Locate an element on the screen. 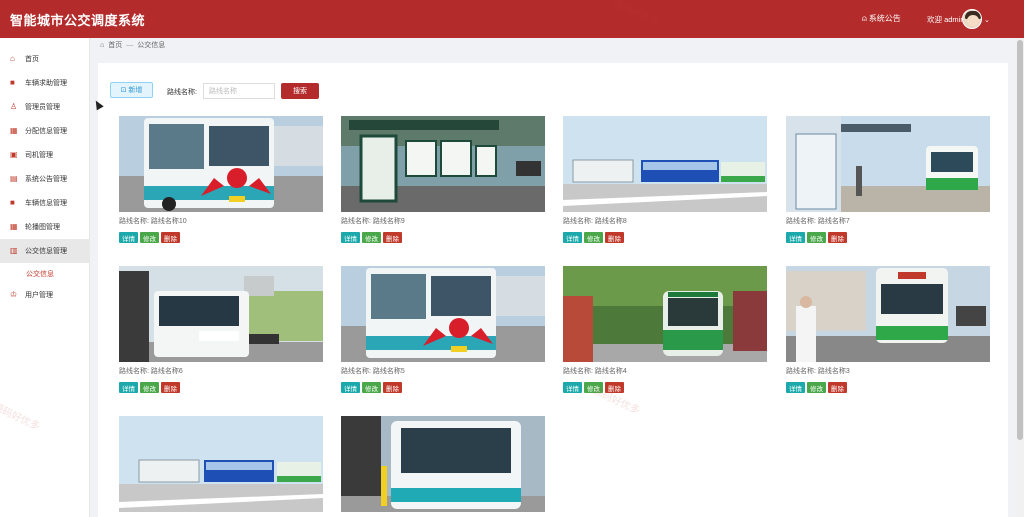 This screenshot has width=1024, height=517. sidebar-item-vehicles: ■ 车辆信息管理 is located at coordinates (45, 203).